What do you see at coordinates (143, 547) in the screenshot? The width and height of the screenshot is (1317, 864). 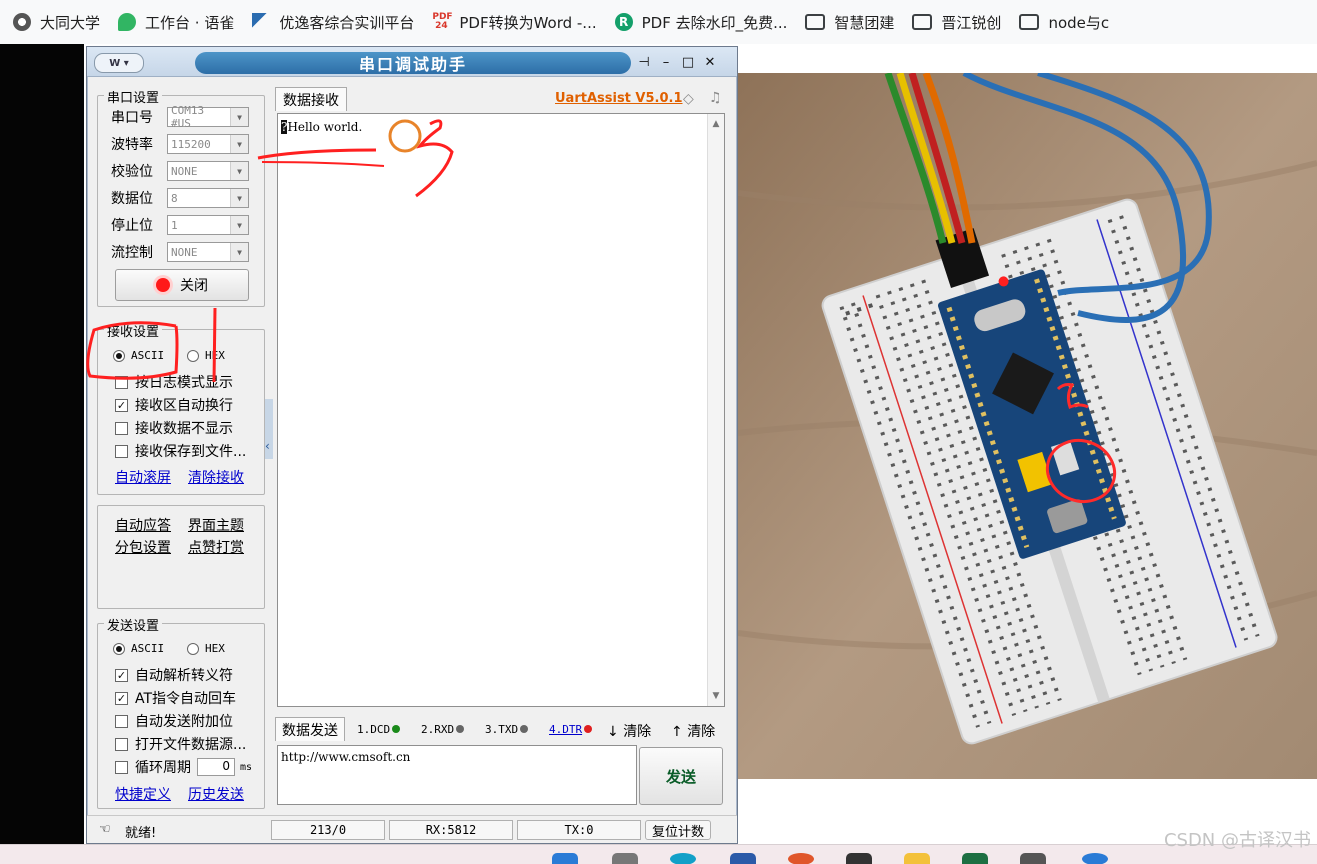 I see `packet-settings-link: 分包设置` at bounding box center [143, 547].